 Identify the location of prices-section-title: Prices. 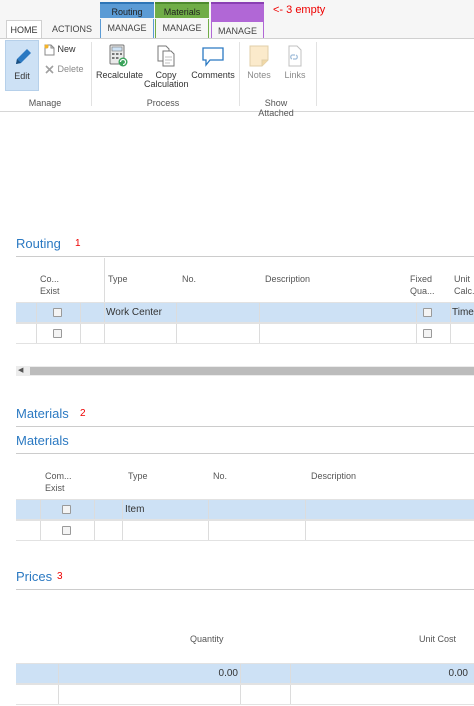
(34, 576).